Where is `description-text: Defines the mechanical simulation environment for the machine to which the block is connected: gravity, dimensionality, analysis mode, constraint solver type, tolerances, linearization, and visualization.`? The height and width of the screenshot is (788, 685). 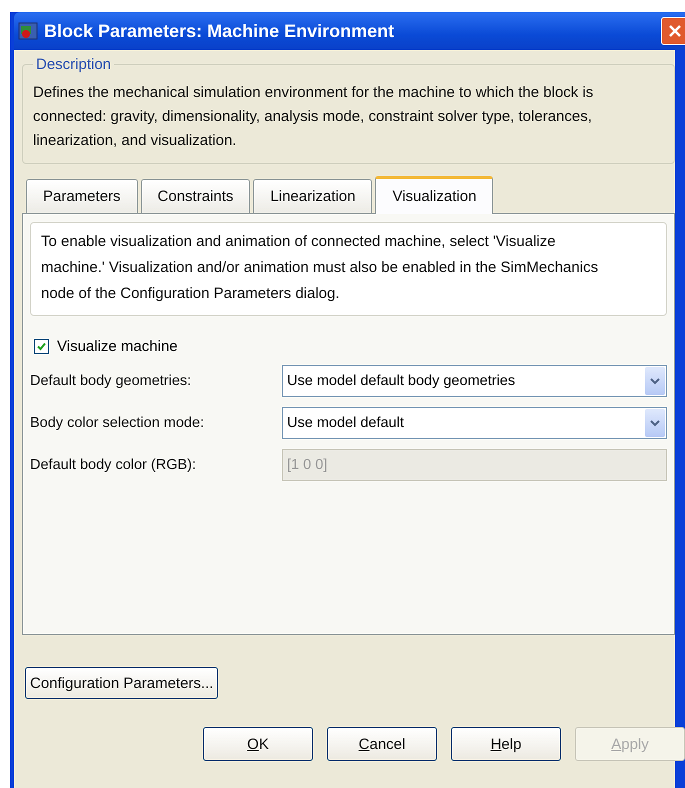
description-text: Defines the mechanical simulation environment for the machine to which the block is connected: gravity, dimensionality, analysis mode, constraint solver type, tolerances, linearization, and visualization. is located at coordinates (313, 117).